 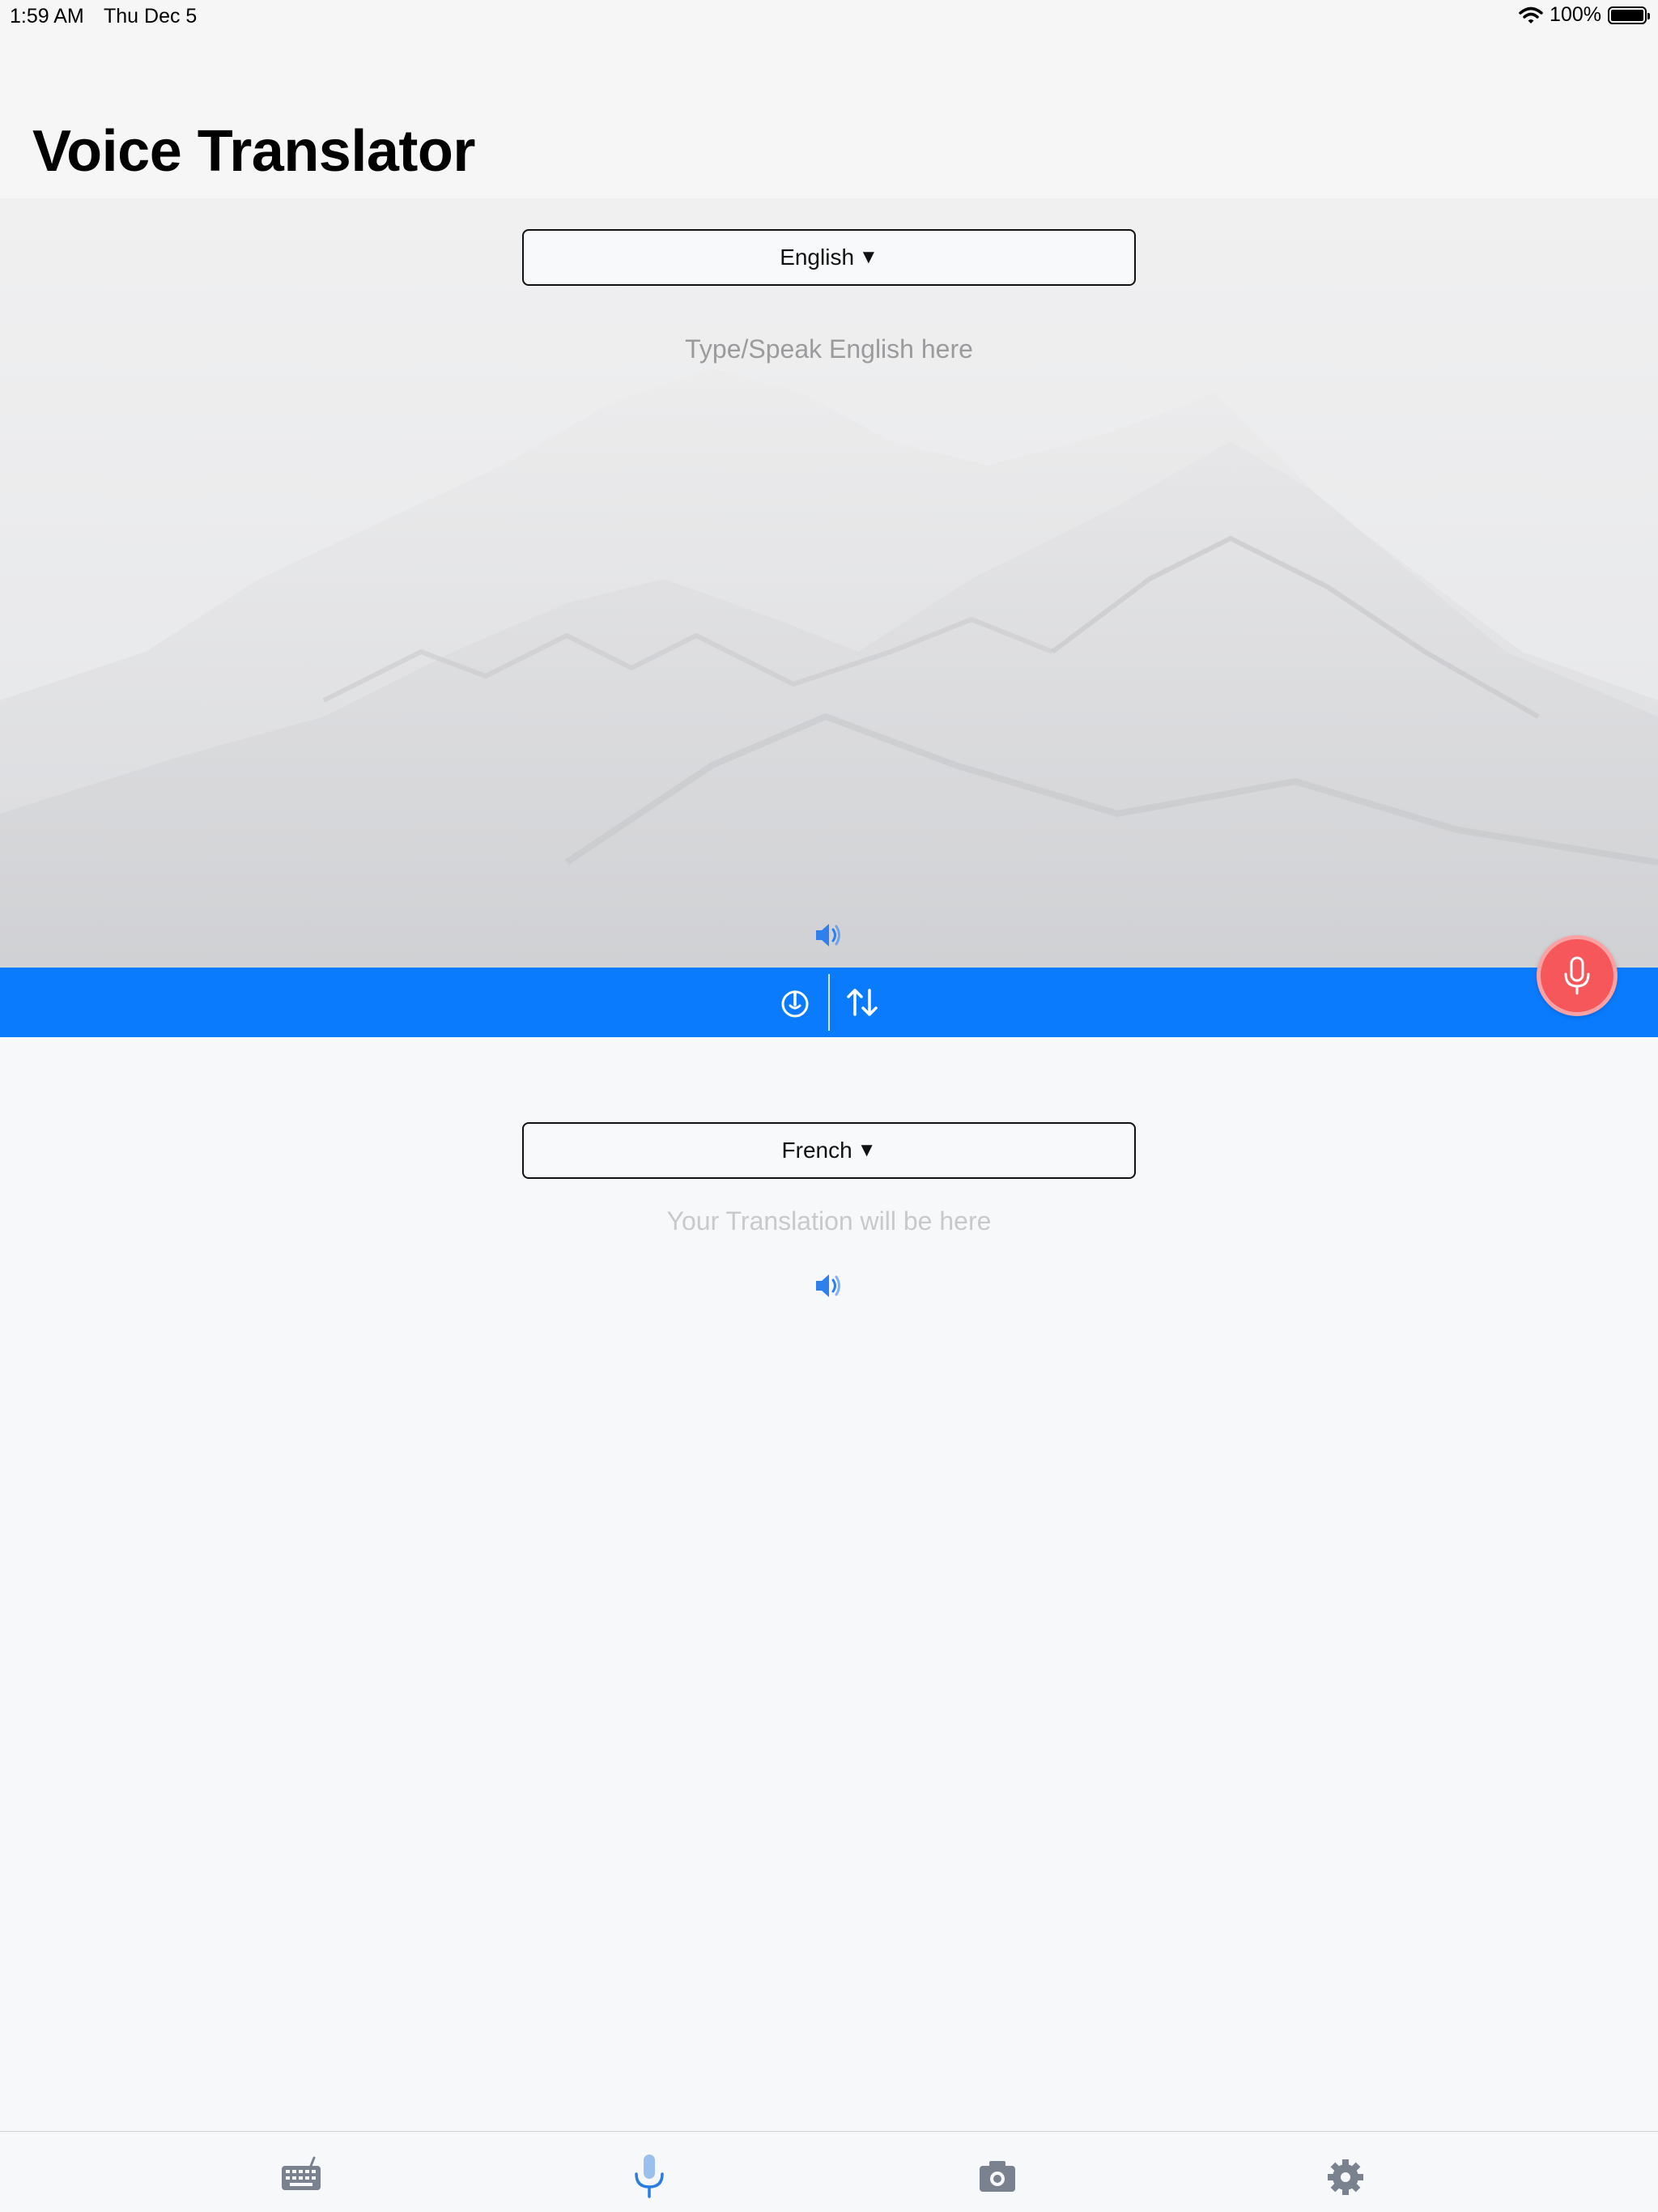 I want to click on status-bar: 1:59 AM Thu Dec 5 100%, so click(x=829, y=16).